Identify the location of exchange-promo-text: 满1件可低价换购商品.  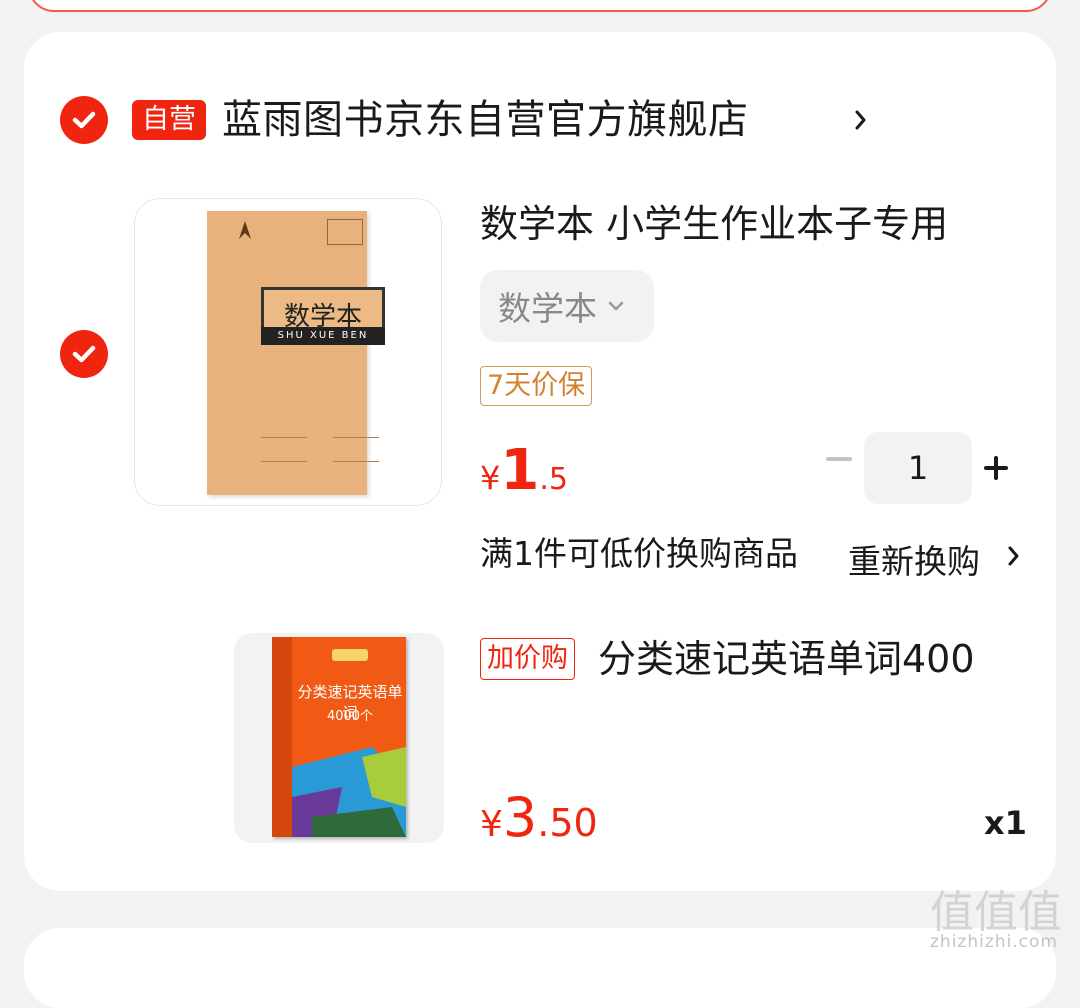
(639, 553).